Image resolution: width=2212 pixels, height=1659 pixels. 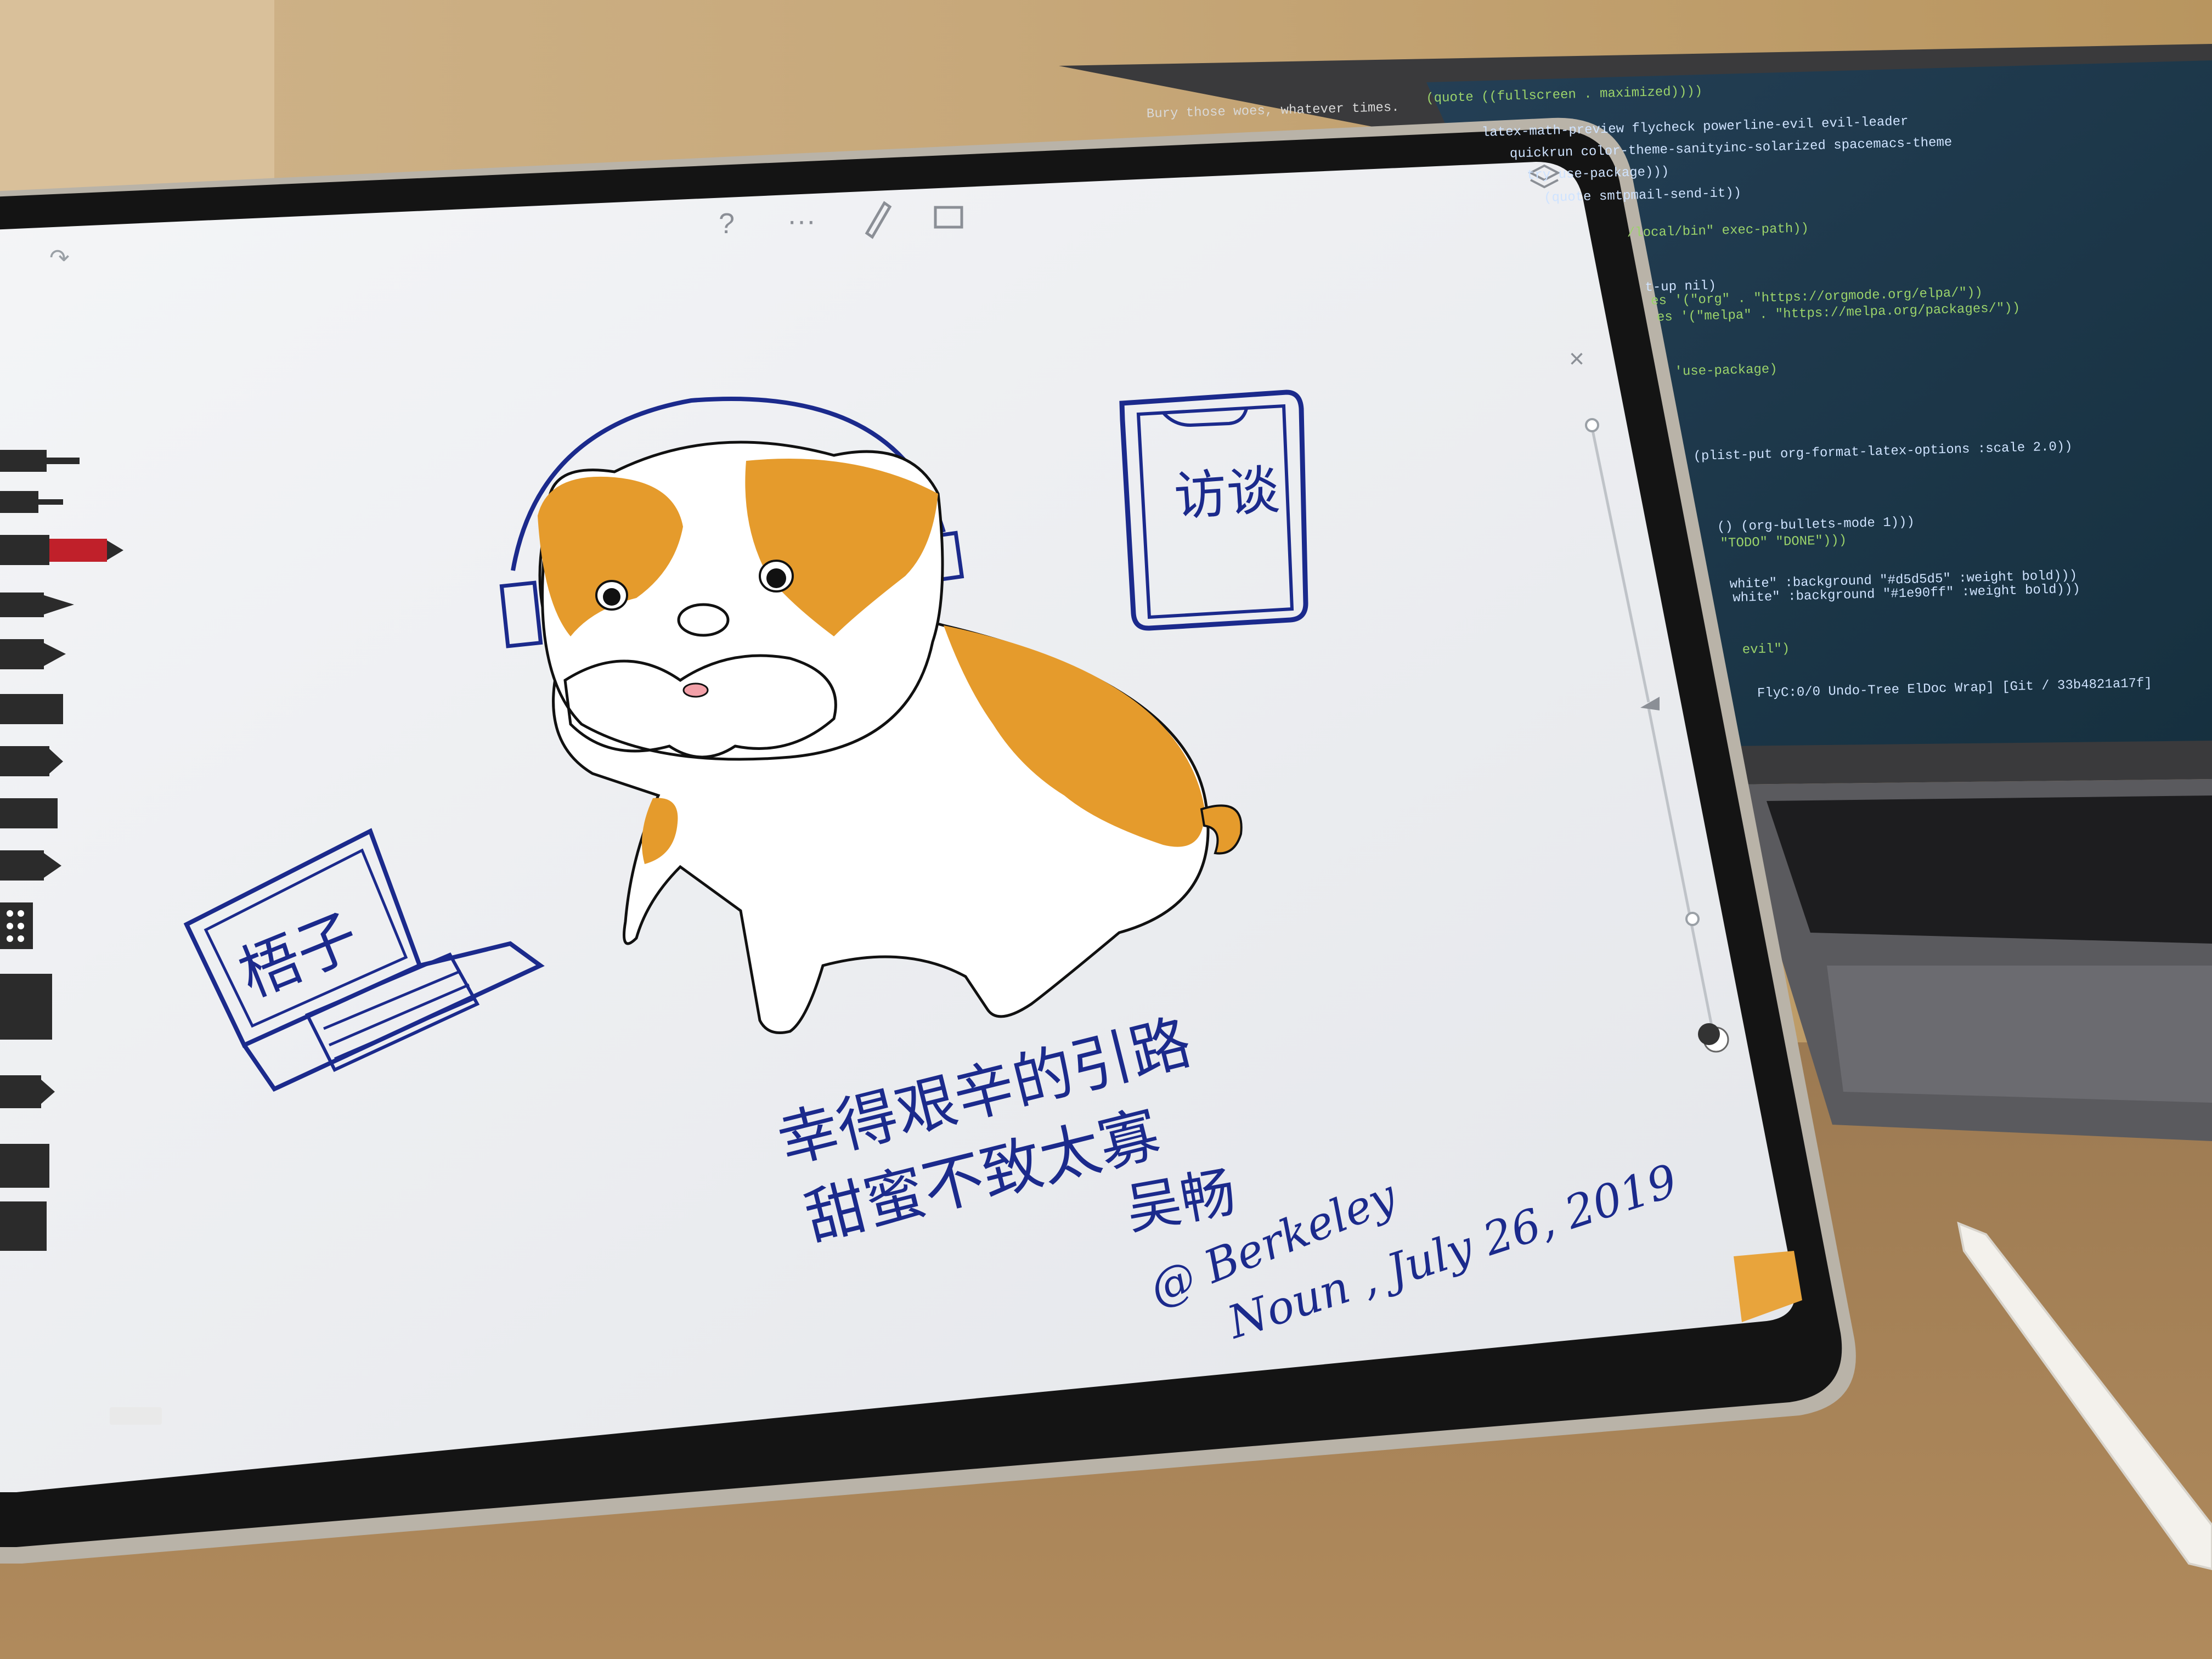 I want to click on phone-label: 访谈, so click(x=1226, y=493).